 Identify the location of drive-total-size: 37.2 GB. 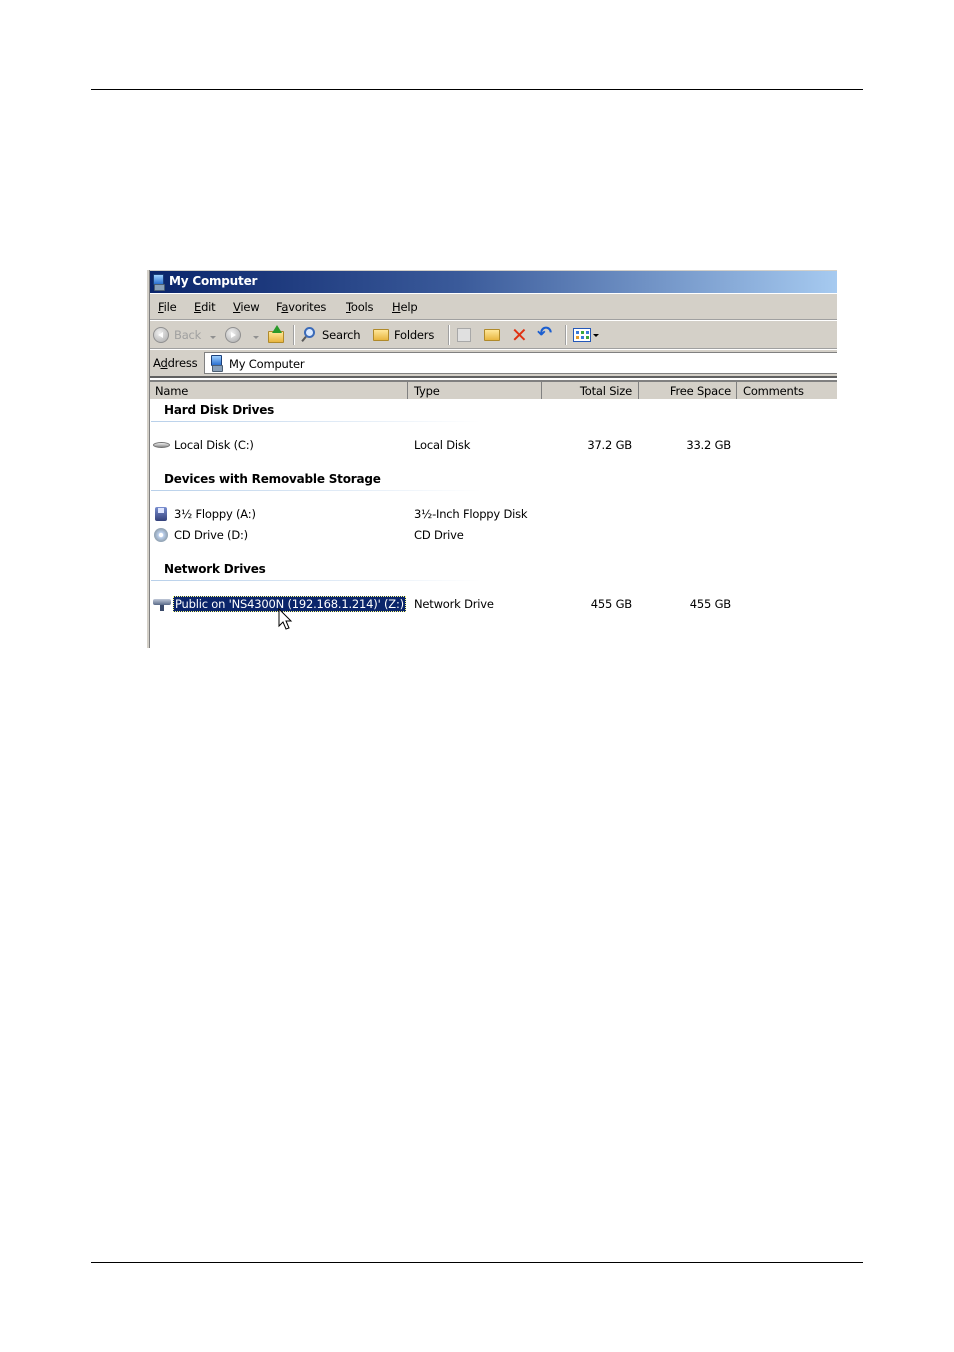
(609, 445).